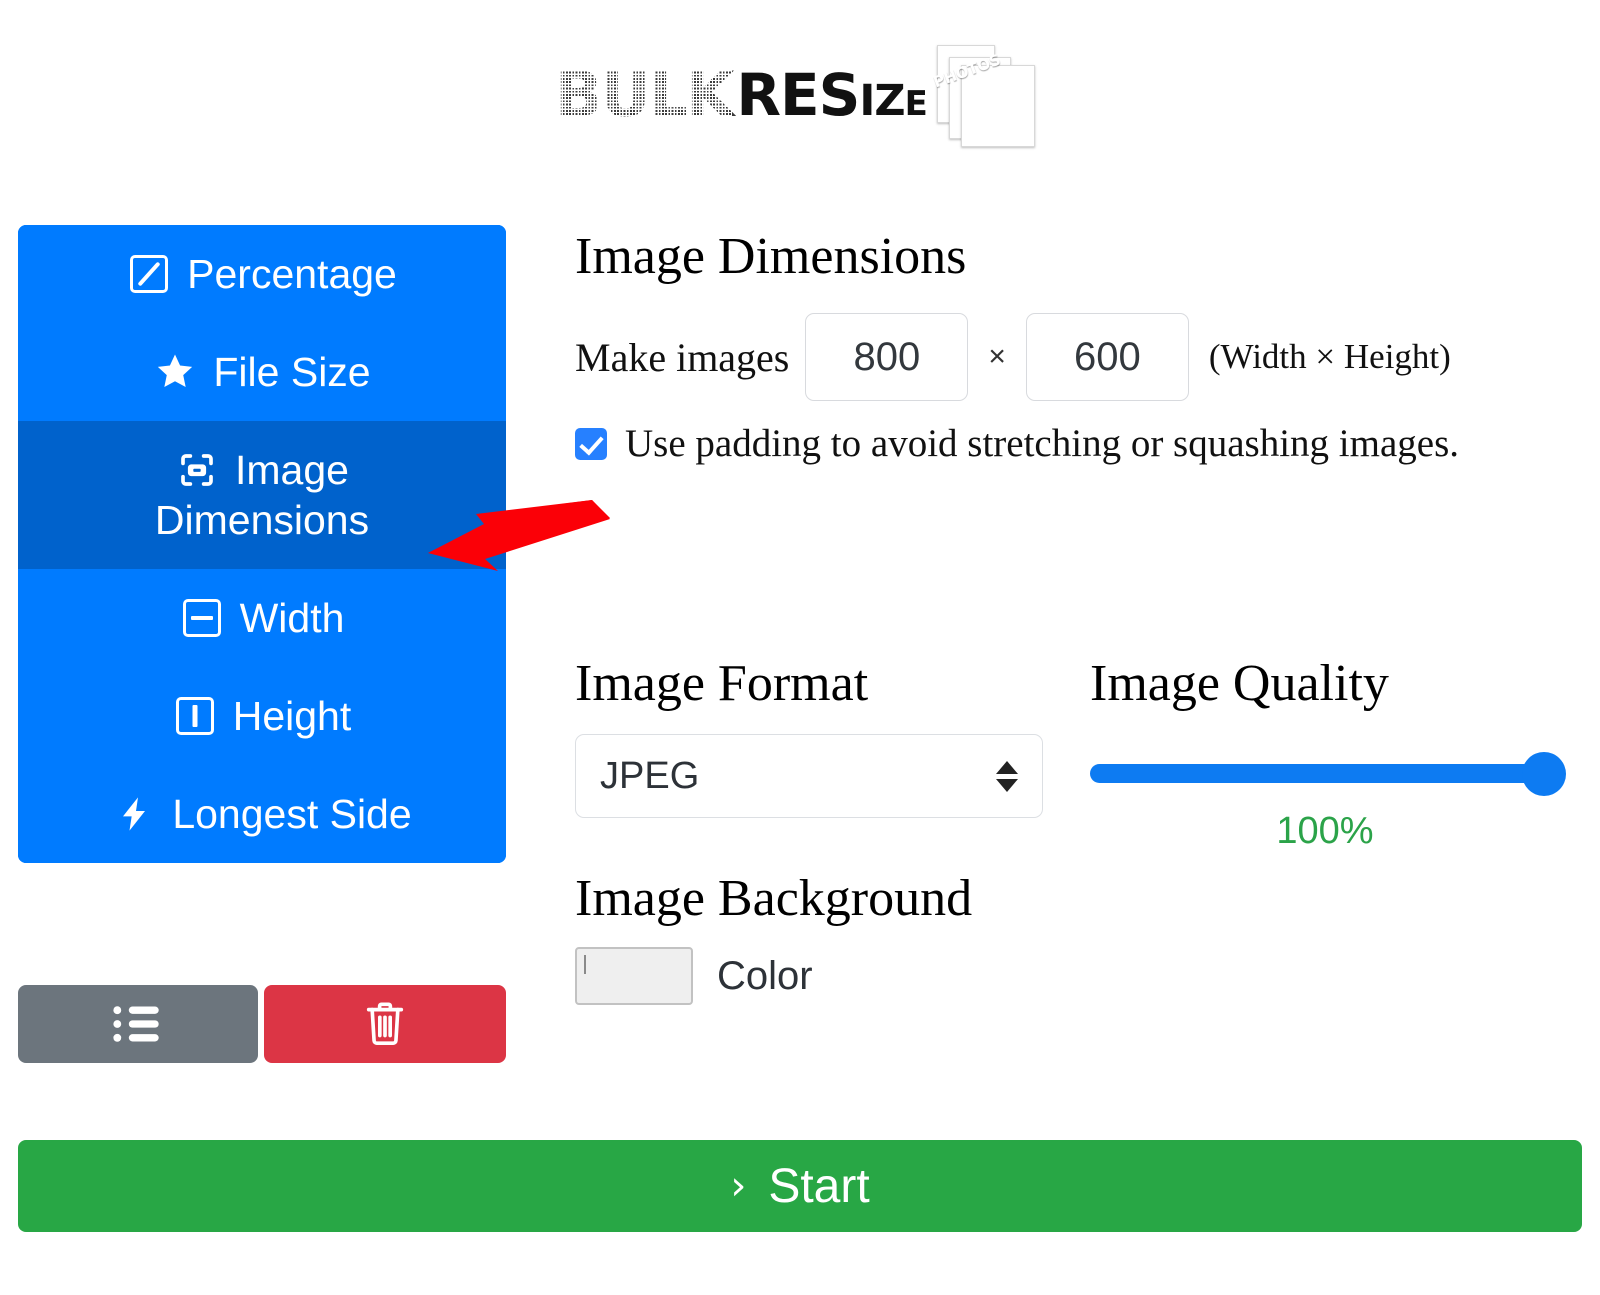  Describe the element at coordinates (774, 898) in the screenshot. I see `image-background-heading: Image Background` at that location.